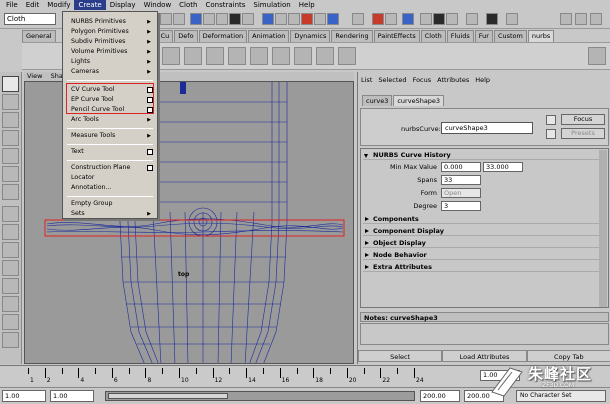  What do you see at coordinates (433, 36) in the screenshot?
I see `shelf-tab-cloth: Cloth` at bounding box center [433, 36].